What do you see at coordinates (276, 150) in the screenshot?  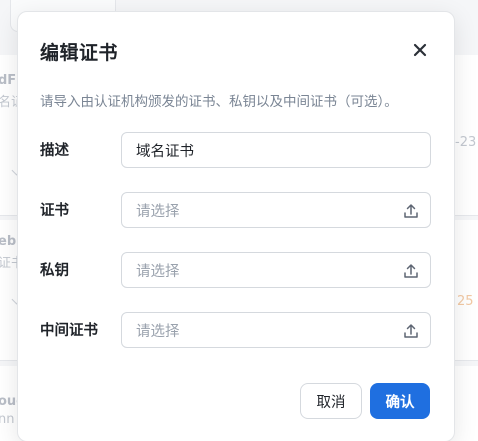 I see `description-input: 域名证书` at bounding box center [276, 150].